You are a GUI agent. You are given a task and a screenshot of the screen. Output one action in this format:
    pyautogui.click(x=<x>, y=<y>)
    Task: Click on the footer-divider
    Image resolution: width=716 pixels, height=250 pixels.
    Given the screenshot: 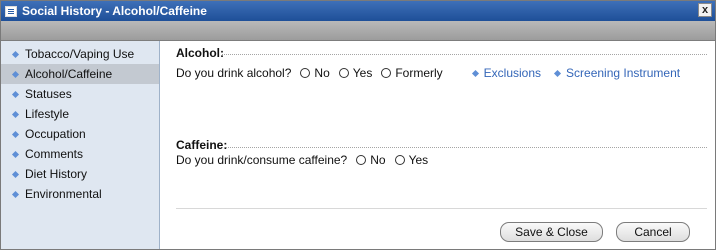 What is the action you would take?
    pyautogui.click(x=441, y=208)
    